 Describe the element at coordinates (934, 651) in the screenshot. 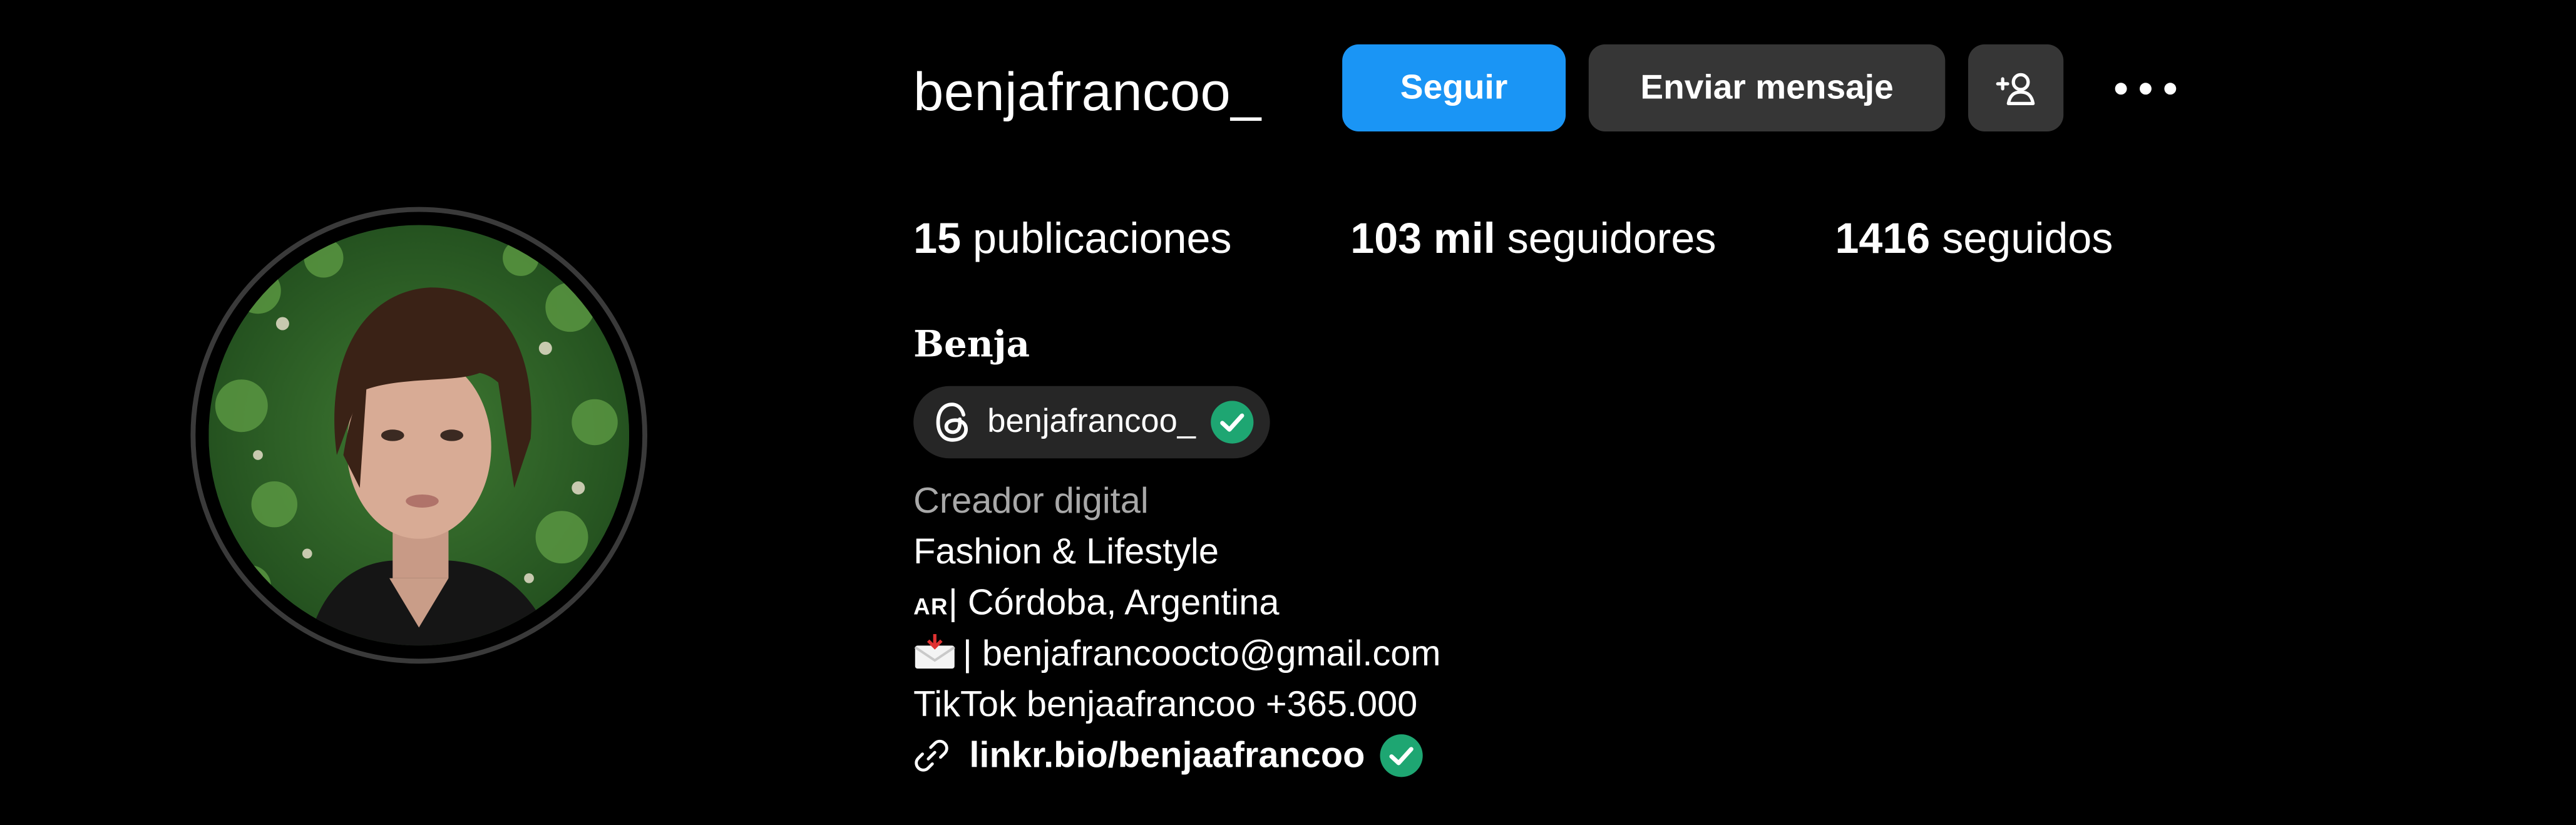

I see `incoming-envelope-icon` at that location.